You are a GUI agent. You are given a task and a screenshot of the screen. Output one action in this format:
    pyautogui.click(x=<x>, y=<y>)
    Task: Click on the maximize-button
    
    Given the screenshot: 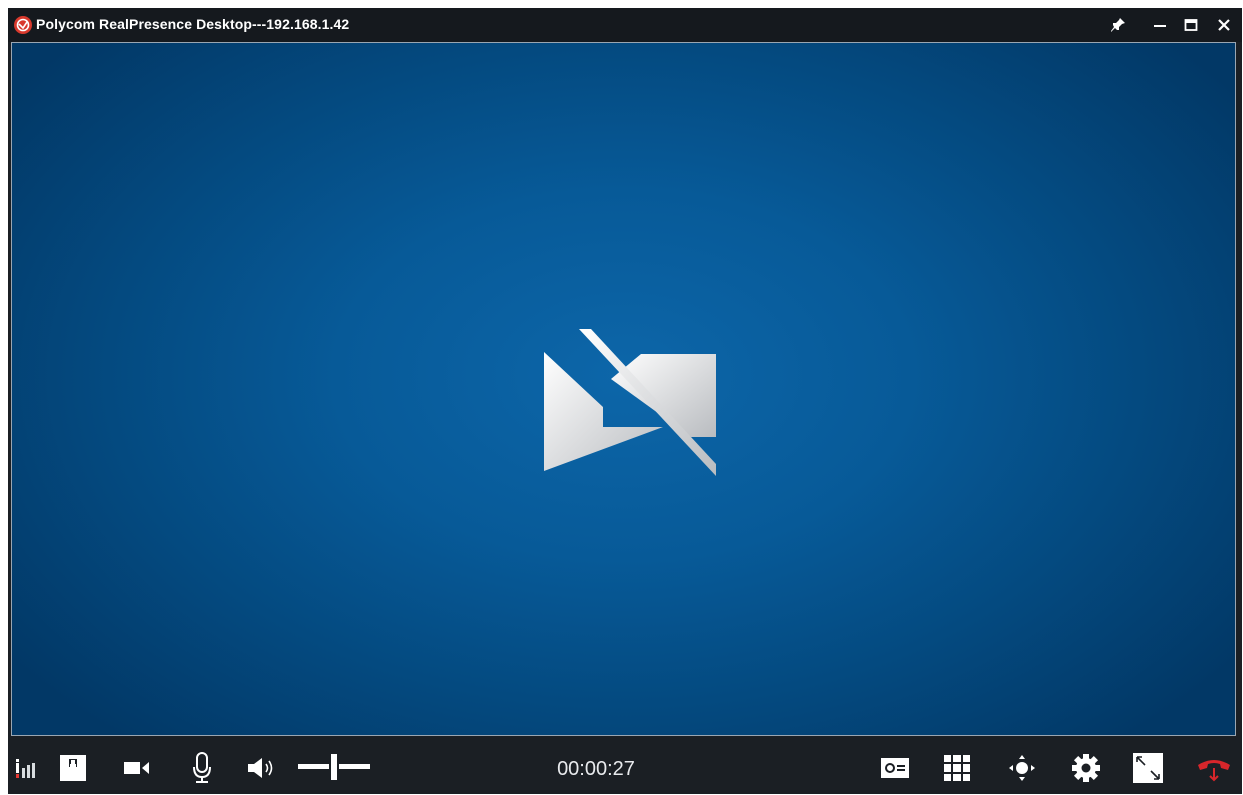 What is the action you would take?
    pyautogui.click(x=1191, y=25)
    